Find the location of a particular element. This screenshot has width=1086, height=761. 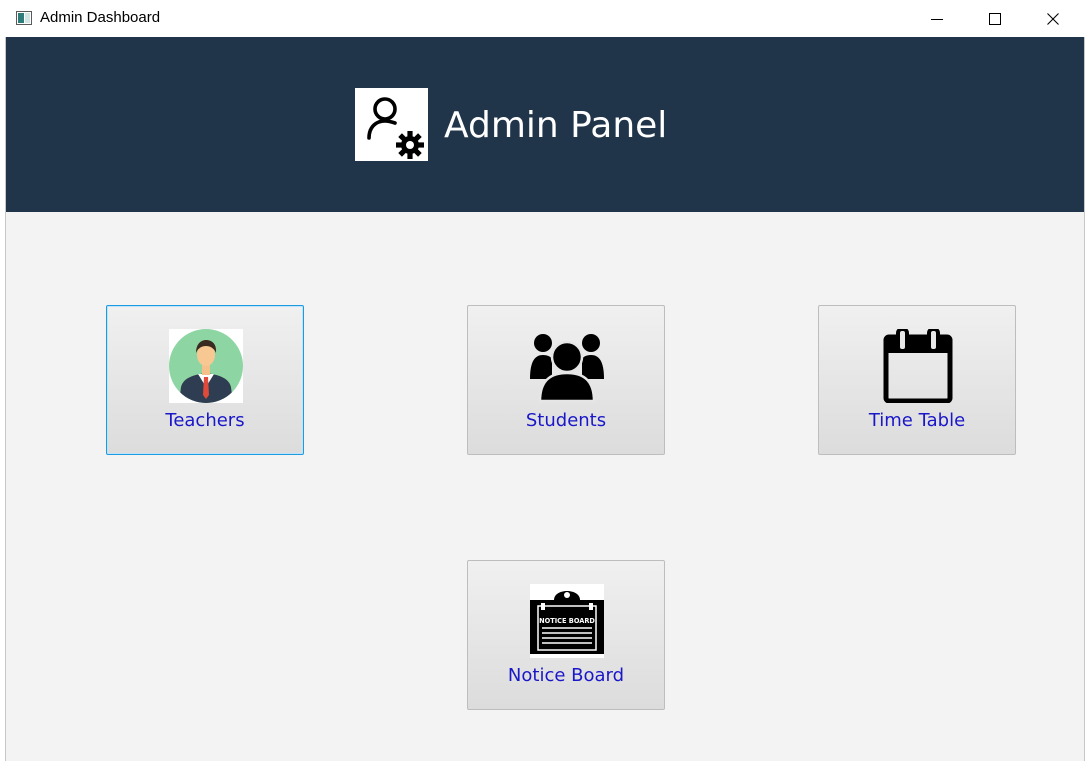

teachers-button: Teachers is located at coordinates (205, 380).